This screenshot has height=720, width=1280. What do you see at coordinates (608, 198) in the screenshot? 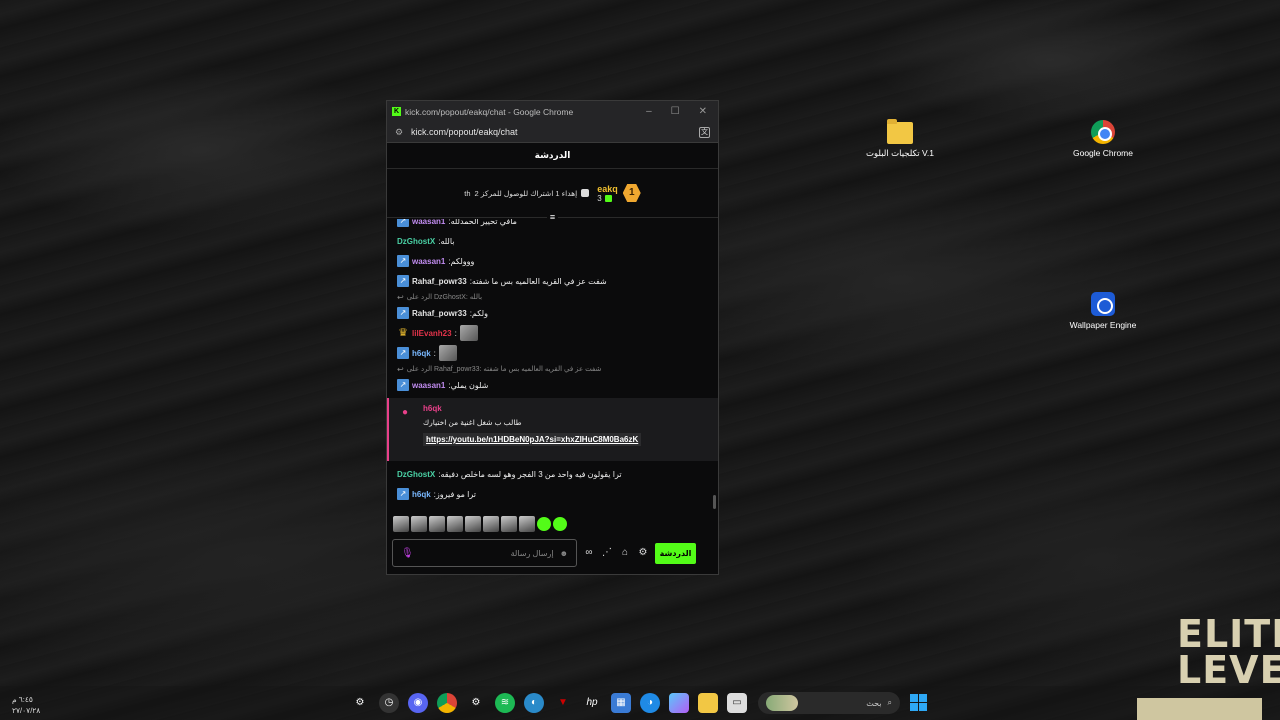
I see `kick-sub-icon` at bounding box center [608, 198].